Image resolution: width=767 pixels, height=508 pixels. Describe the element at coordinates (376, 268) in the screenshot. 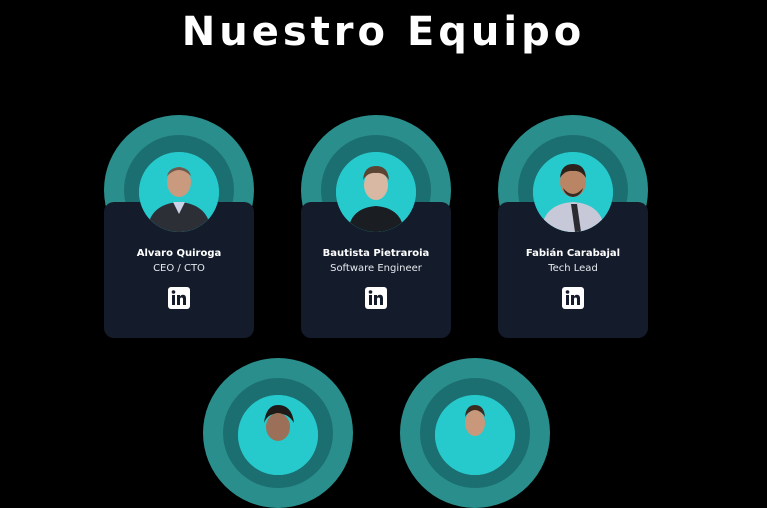

I see `member-role: Software Engineer` at that location.